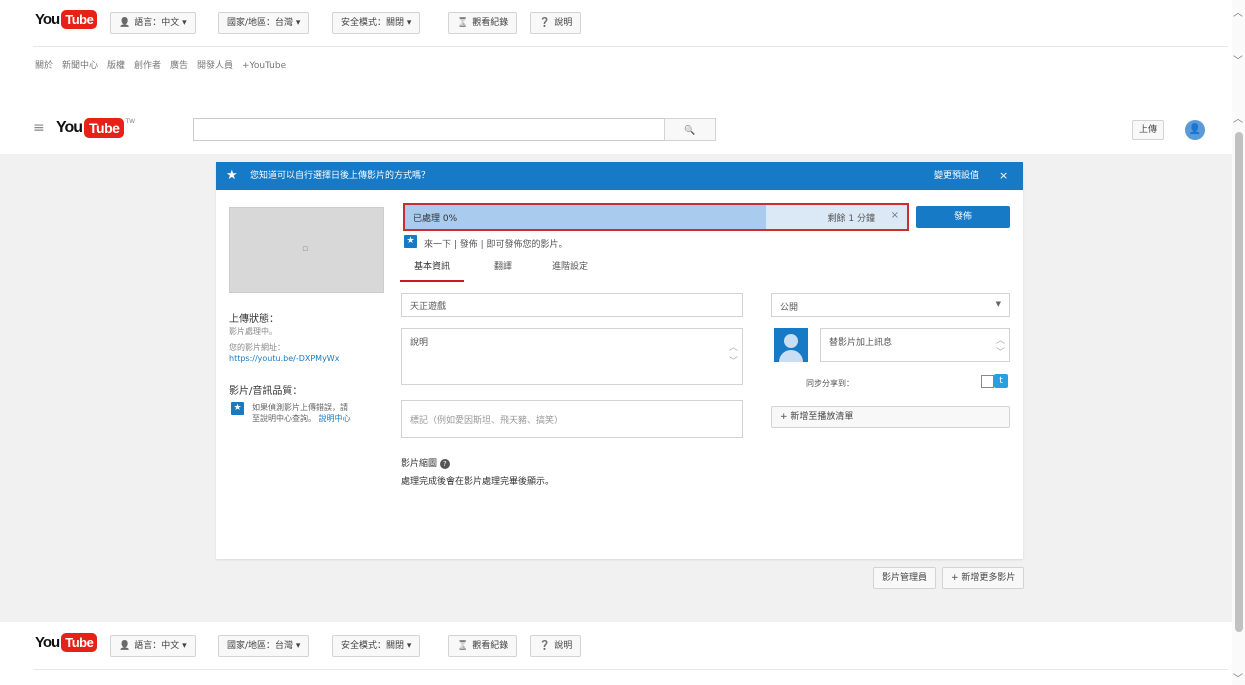 The width and height of the screenshot is (1245, 685). I want to click on top-youtube-logo: You Tube, so click(66, 19).